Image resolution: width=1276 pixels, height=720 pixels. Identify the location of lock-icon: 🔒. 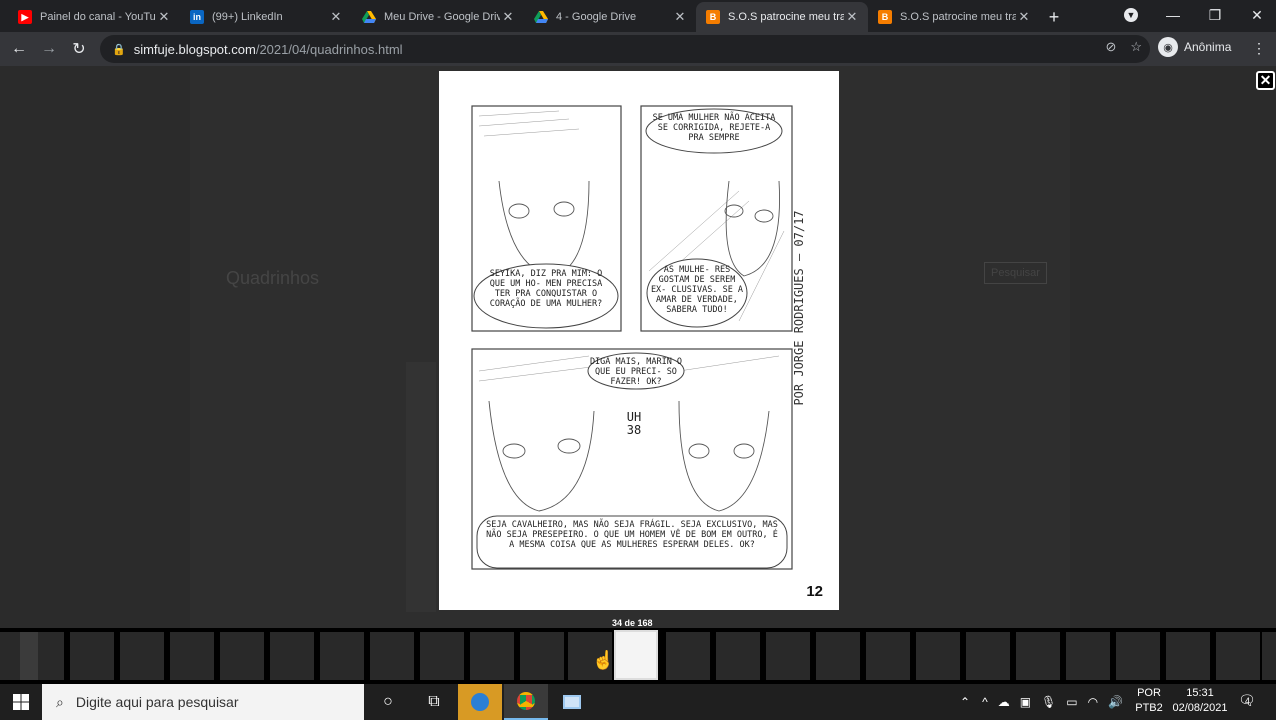
(119, 49).